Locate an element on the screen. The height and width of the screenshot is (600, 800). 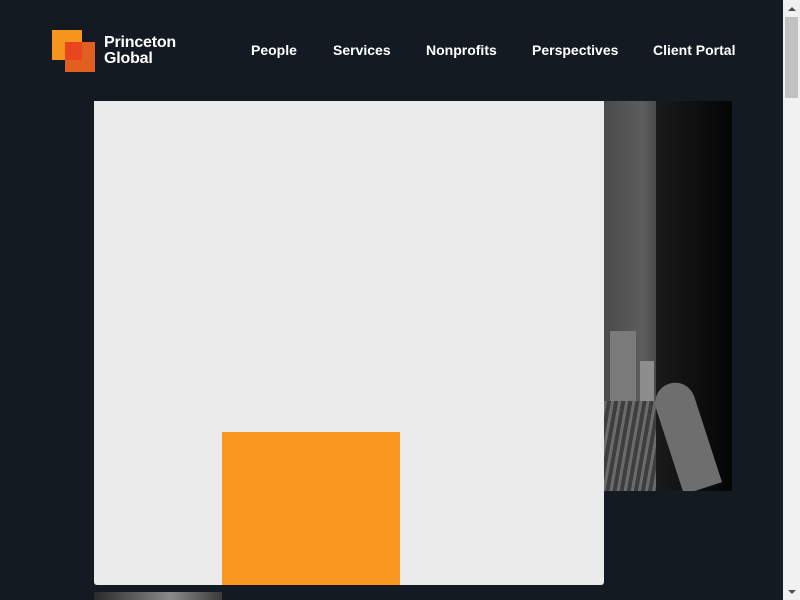
scroll-up-arrow-icon is located at coordinates (791, 8).